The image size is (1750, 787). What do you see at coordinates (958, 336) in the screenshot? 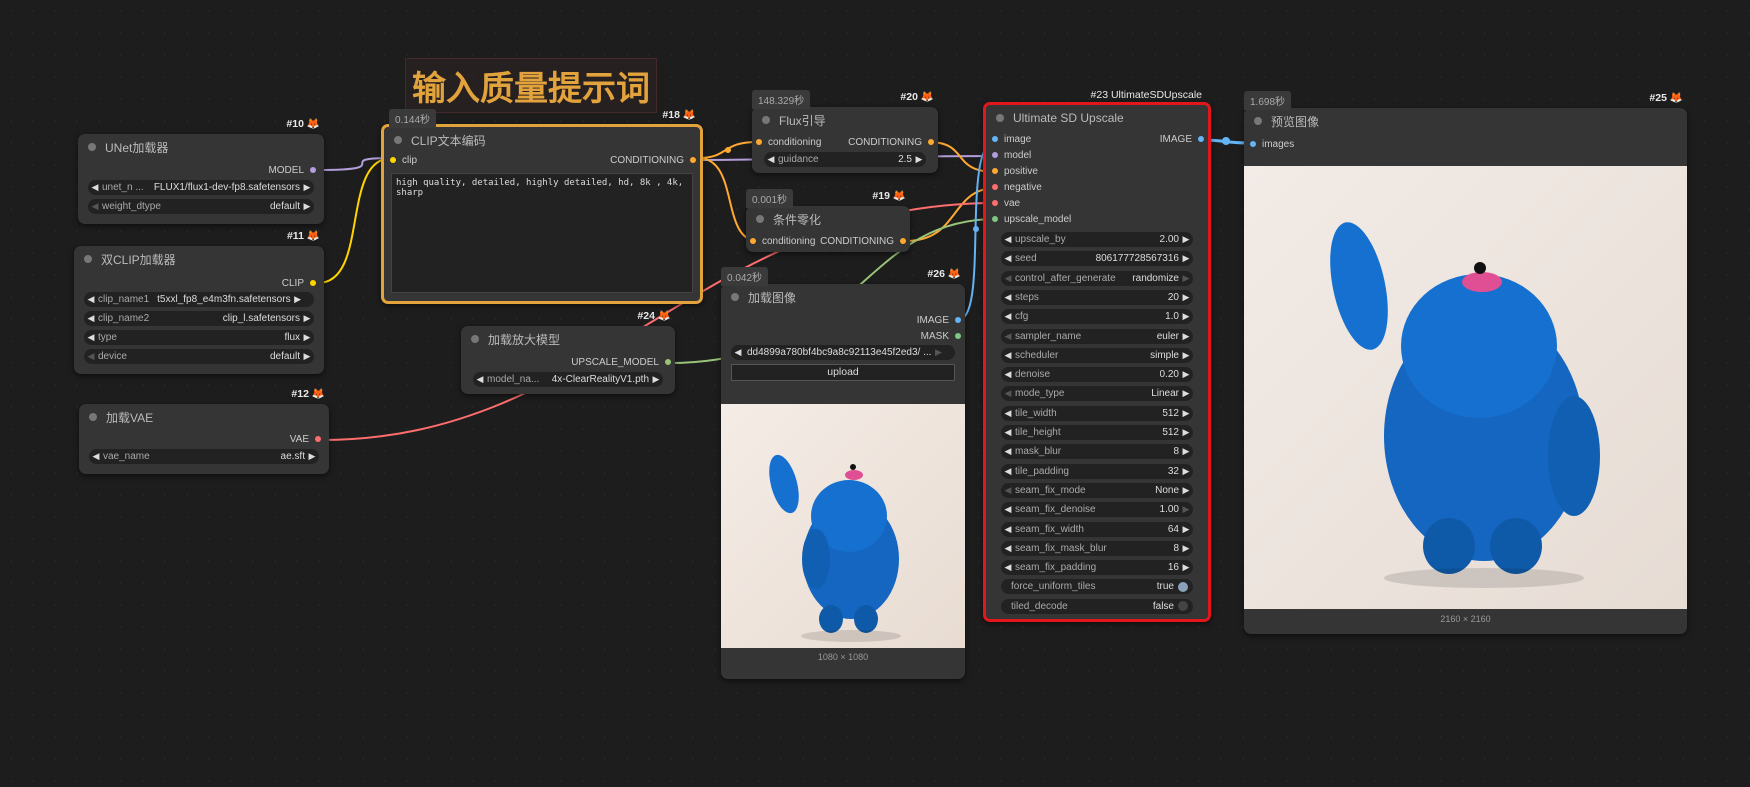
I see `output-port-mask` at bounding box center [958, 336].